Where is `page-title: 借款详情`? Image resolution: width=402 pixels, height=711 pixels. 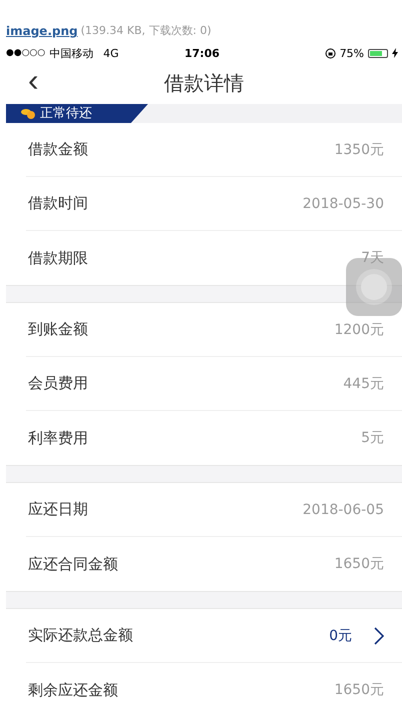 page-title: 借款详情 is located at coordinates (204, 83).